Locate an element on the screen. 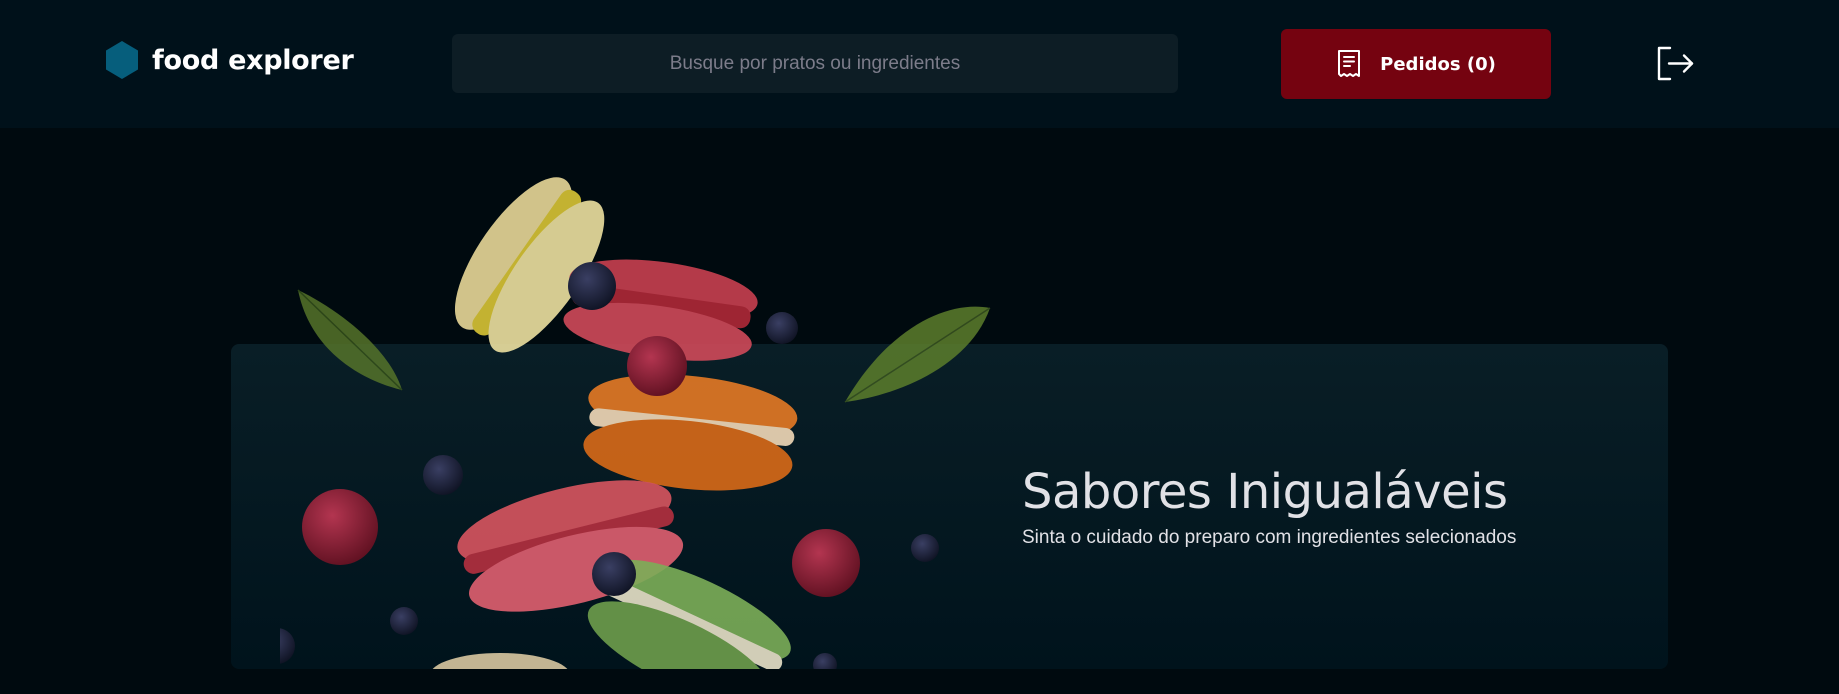  logo-text: food explorer is located at coordinates (253, 60).